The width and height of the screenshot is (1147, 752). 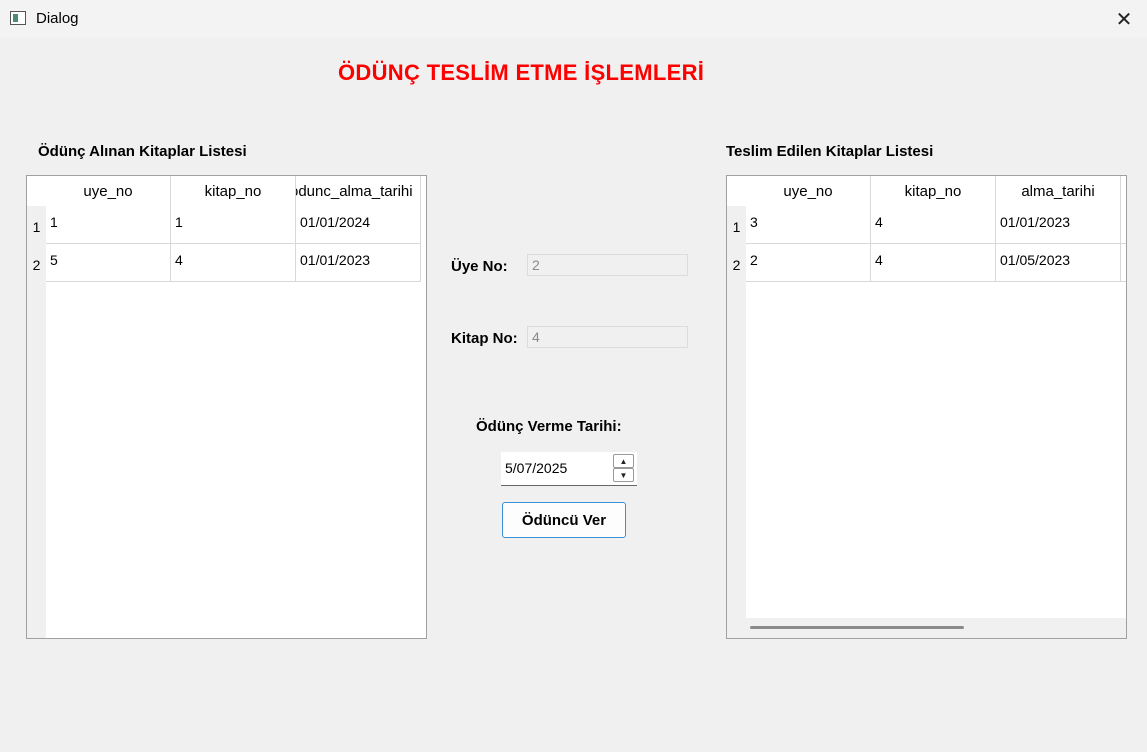 What do you see at coordinates (108, 263) in the screenshot?
I see `table-cell: 5` at bounding box center [108, 263].